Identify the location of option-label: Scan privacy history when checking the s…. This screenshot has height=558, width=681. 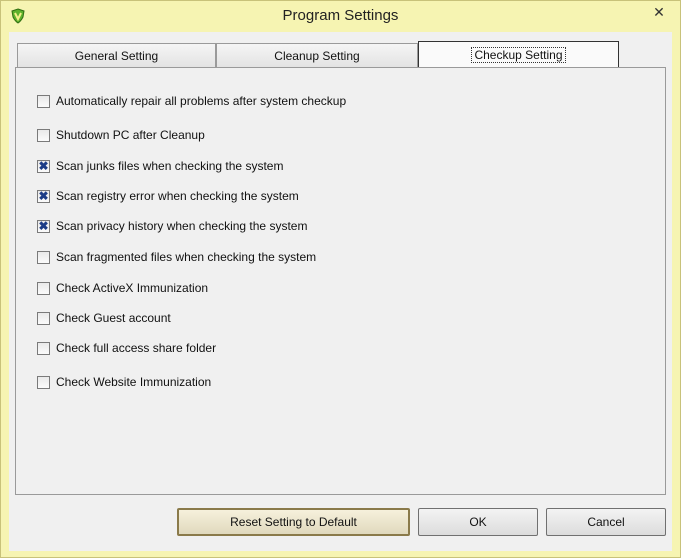
(182, 226).